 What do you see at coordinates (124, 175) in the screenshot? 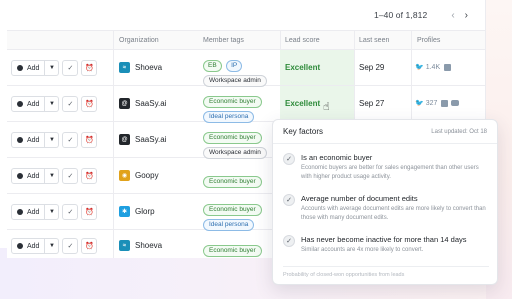
I see `organization-logo-icon: ◉` at bounding box center [124, 175].